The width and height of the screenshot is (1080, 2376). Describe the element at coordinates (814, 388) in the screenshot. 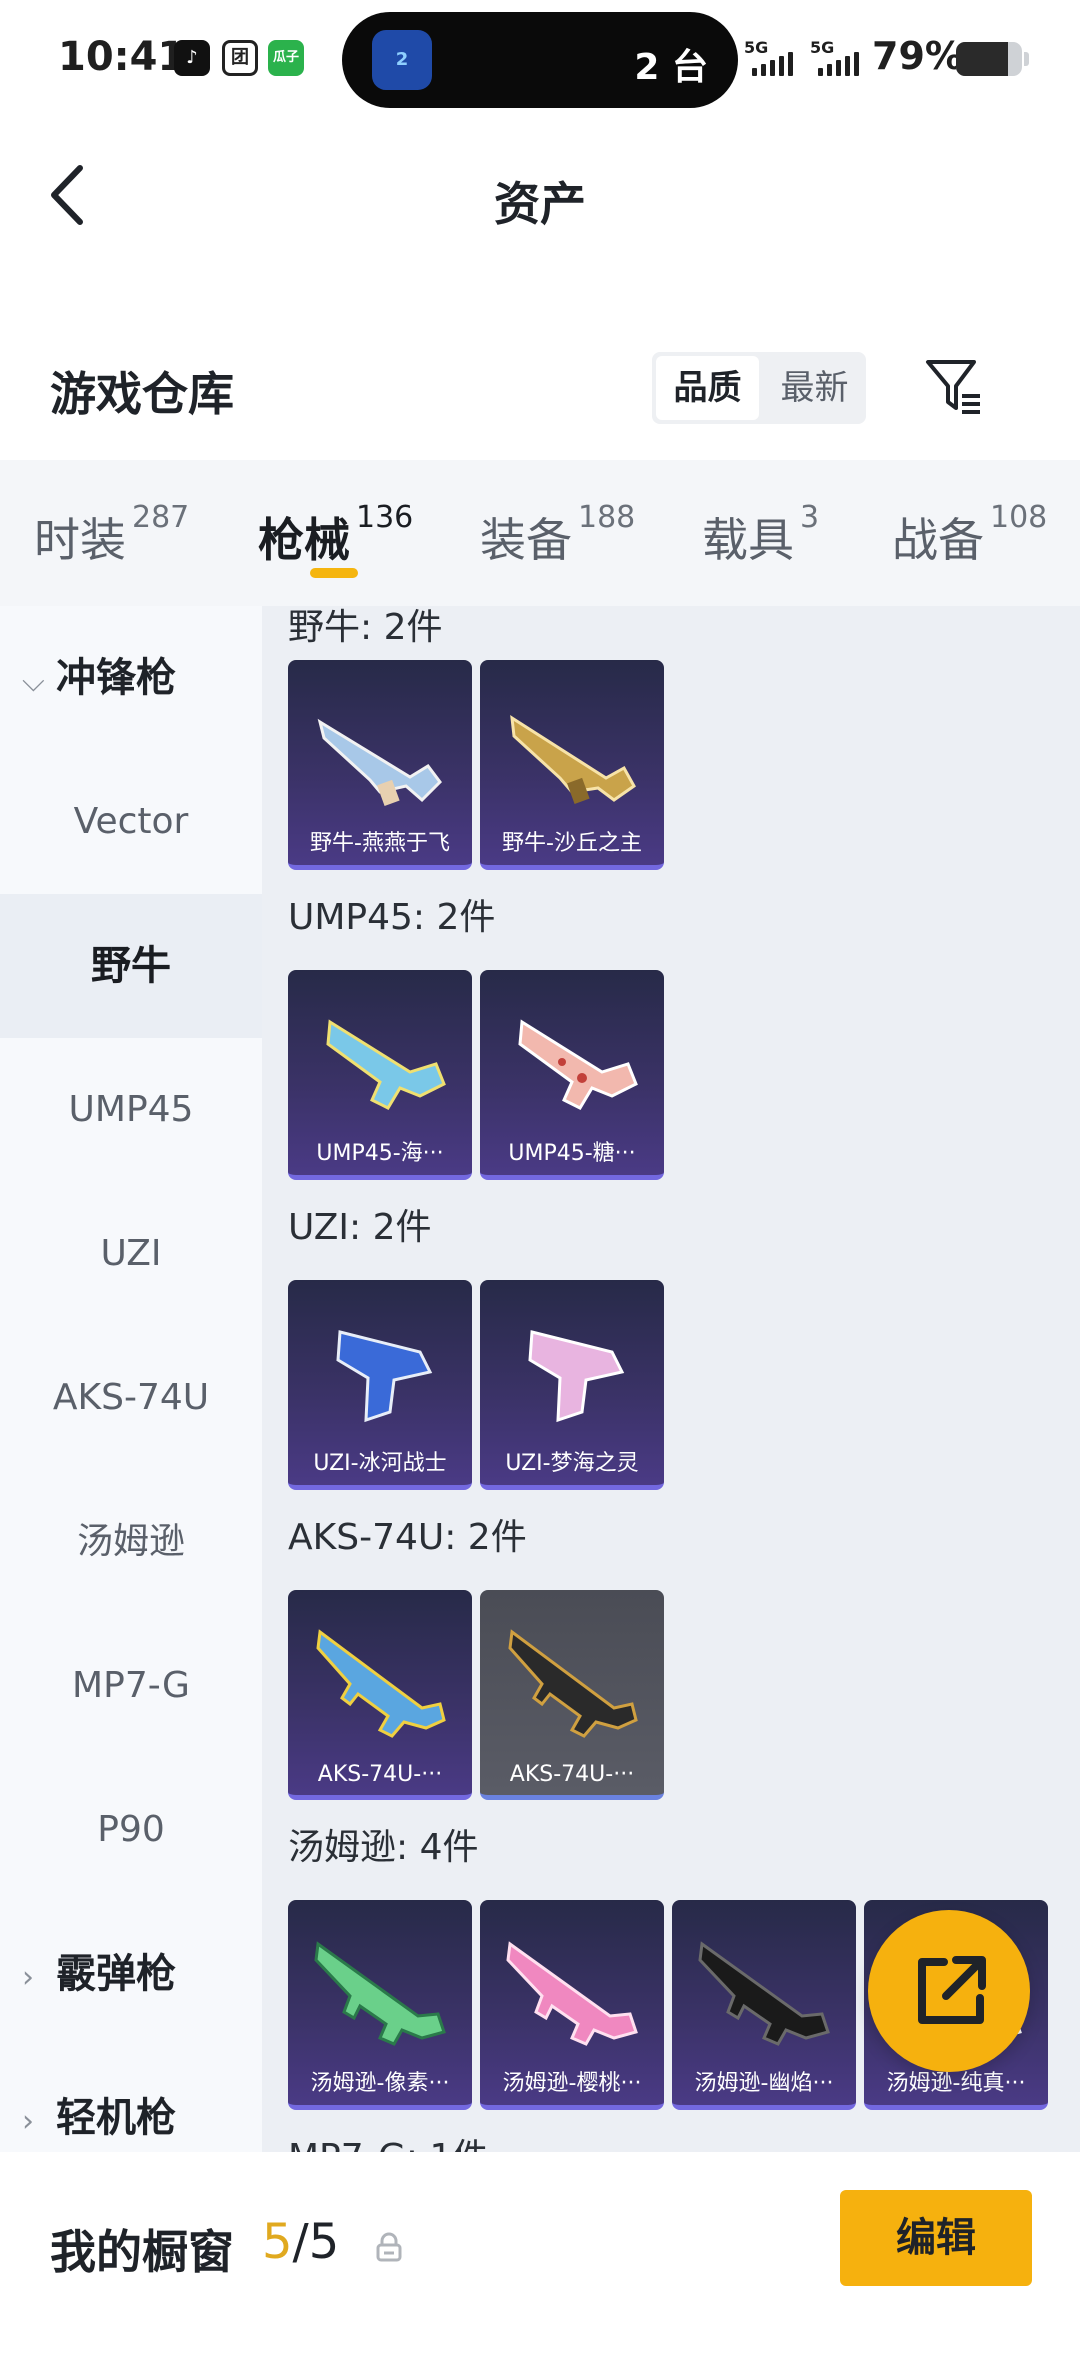

I see `sort-newest-button: 最新` at that location.